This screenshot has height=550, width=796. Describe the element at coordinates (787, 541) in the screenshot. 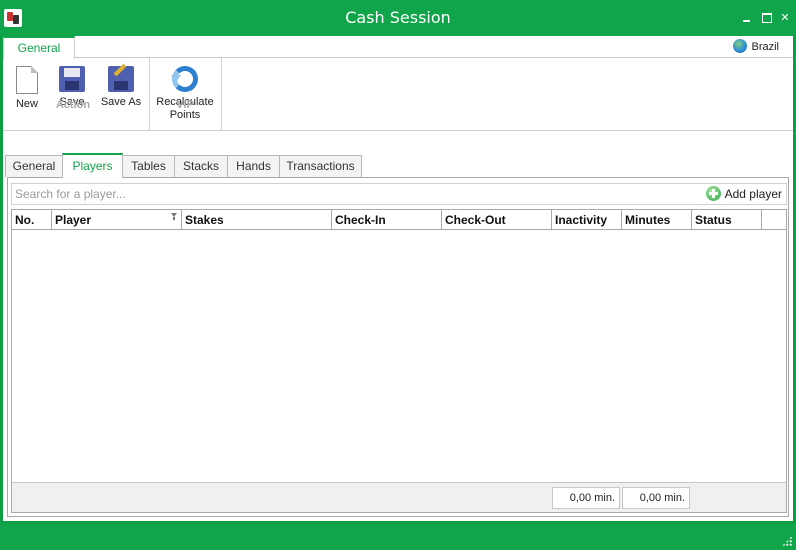

I see `resize-grip-icon` at that location.